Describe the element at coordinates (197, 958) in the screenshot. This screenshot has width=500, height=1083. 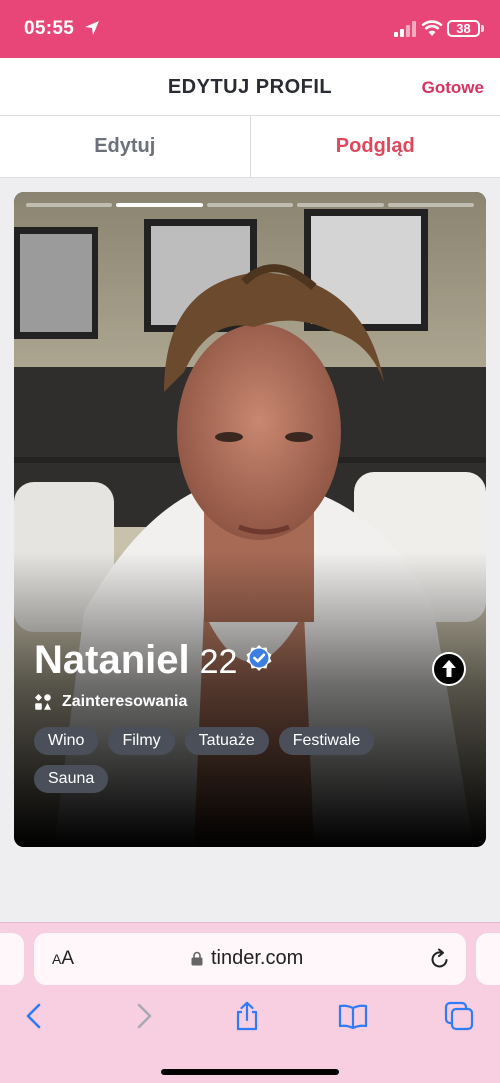
I see `lock-icon` at that location.